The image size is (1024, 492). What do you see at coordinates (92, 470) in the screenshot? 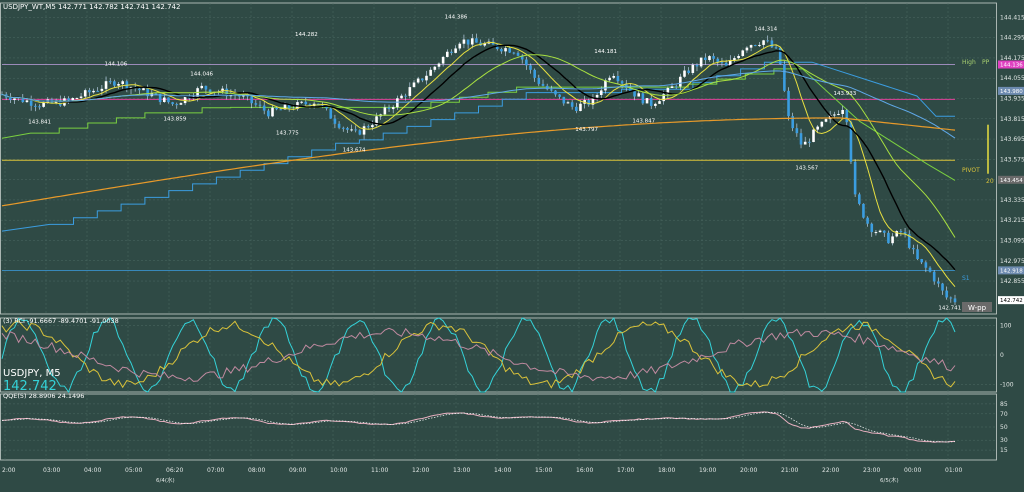
I see `time-tick-label: 04:00` at bounding box center [92, 470].